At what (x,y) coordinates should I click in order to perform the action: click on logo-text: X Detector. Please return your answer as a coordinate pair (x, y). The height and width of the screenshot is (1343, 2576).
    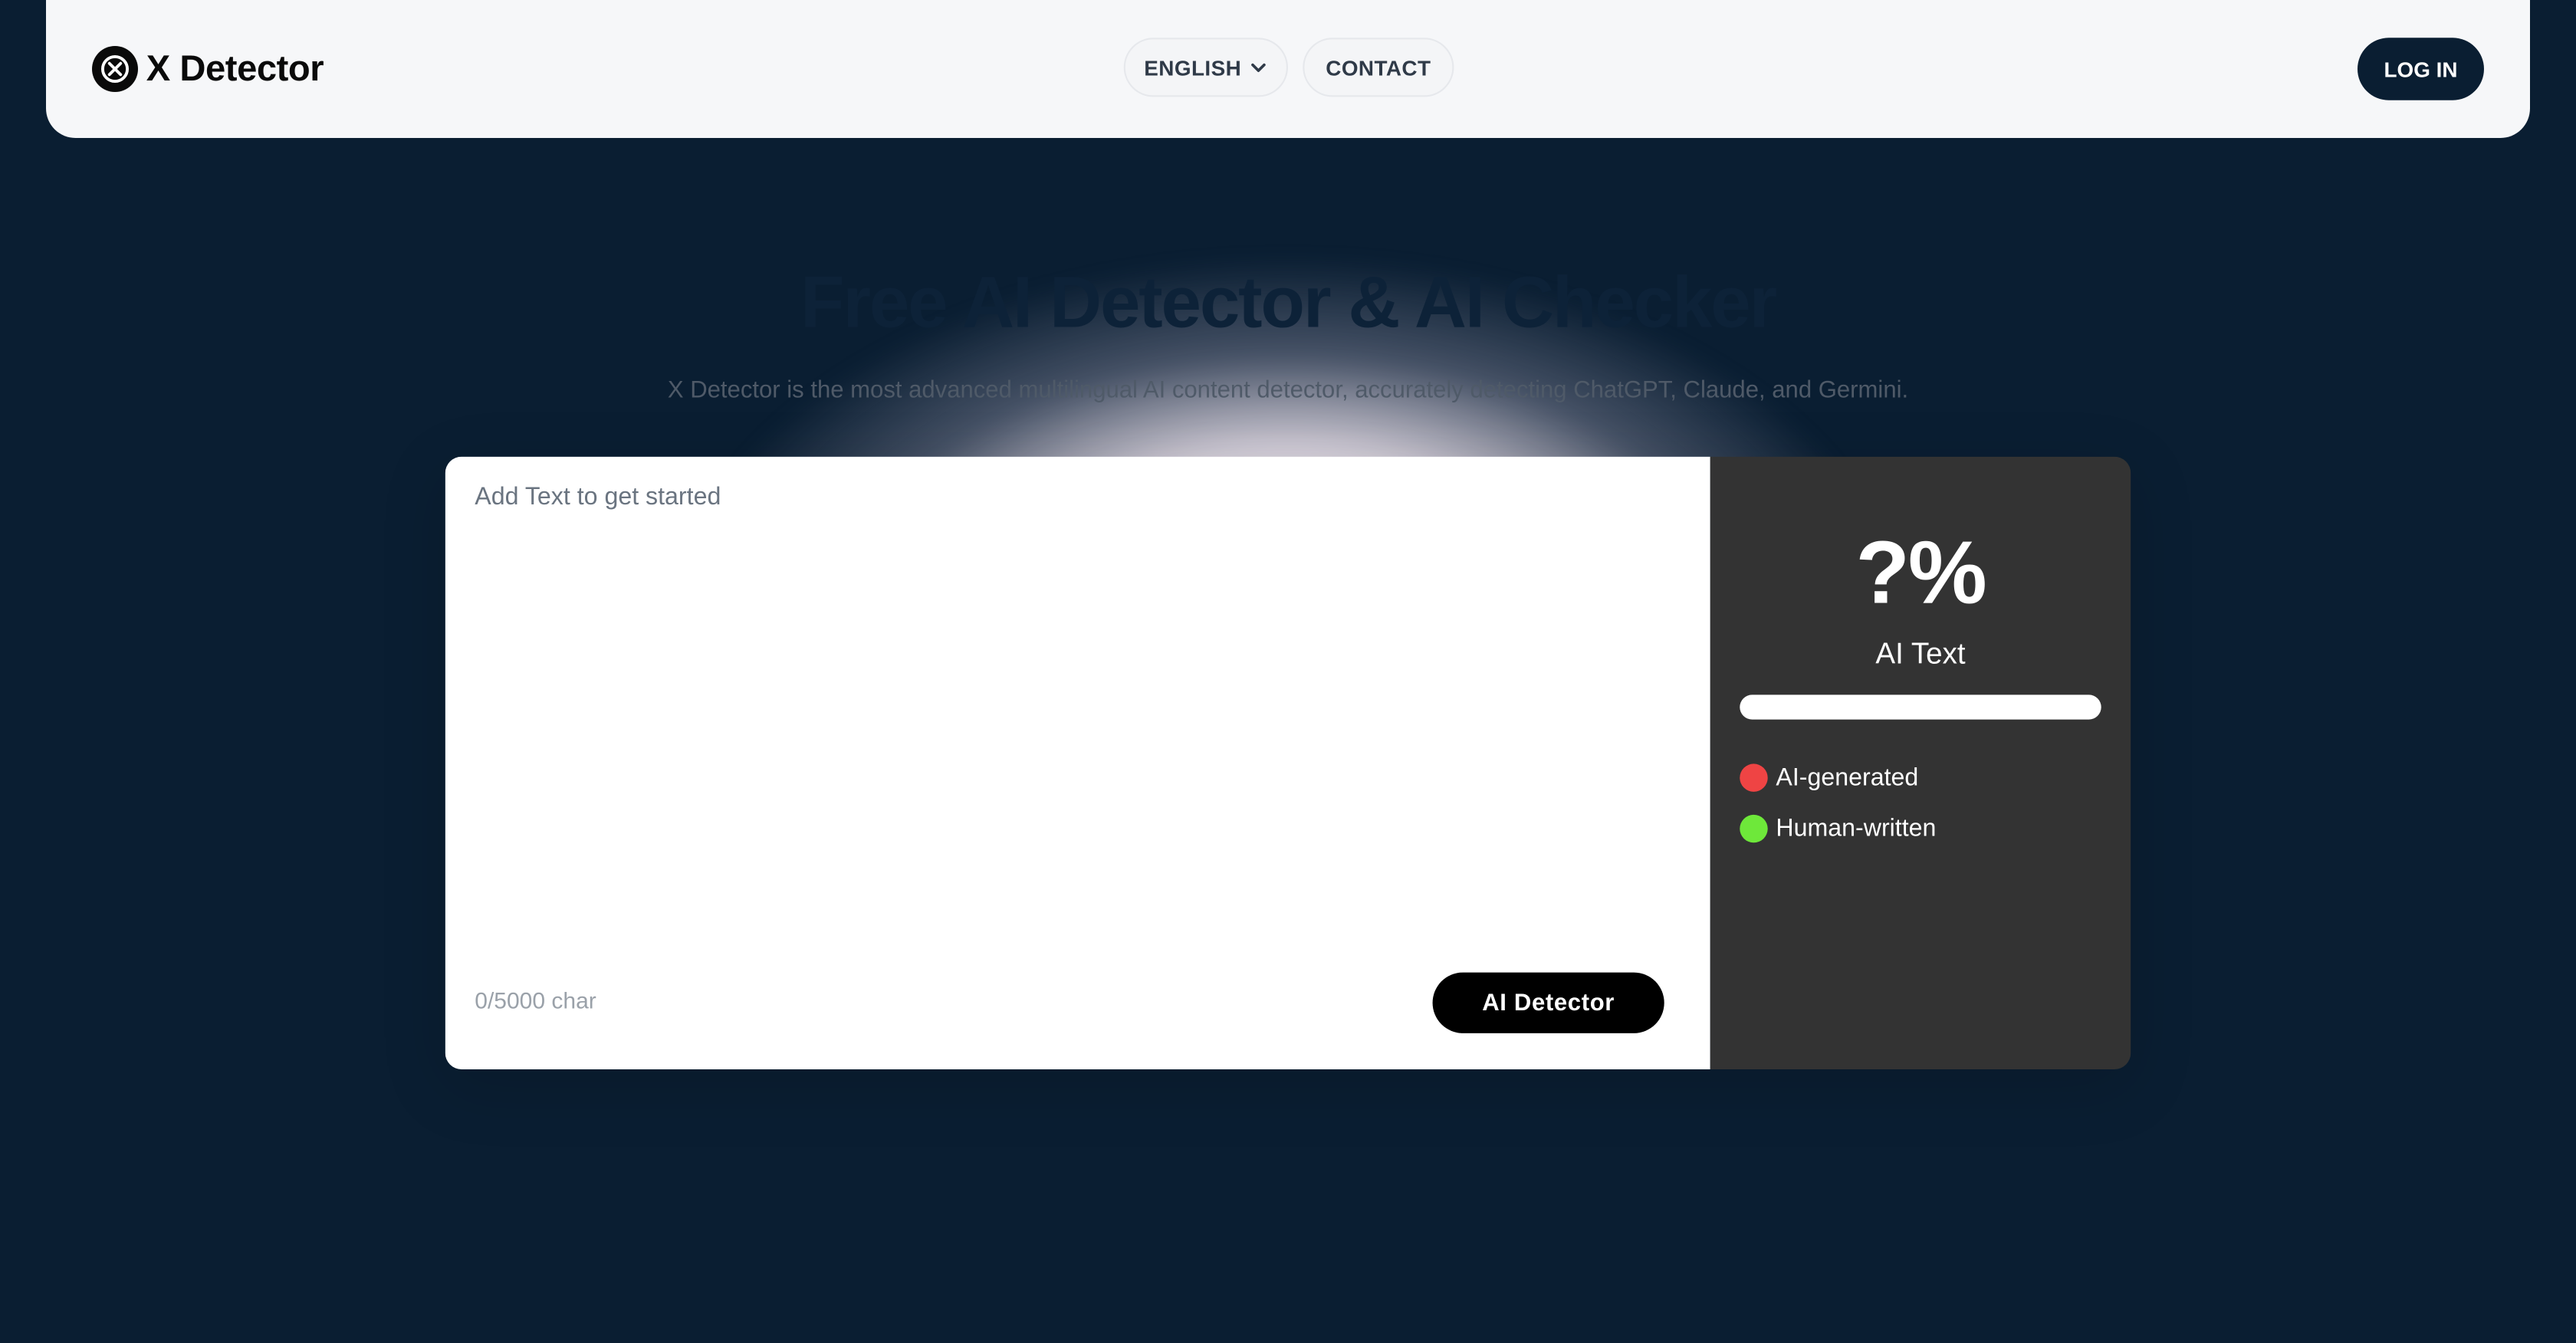
    Looking at the image, I should click on (235, 68).